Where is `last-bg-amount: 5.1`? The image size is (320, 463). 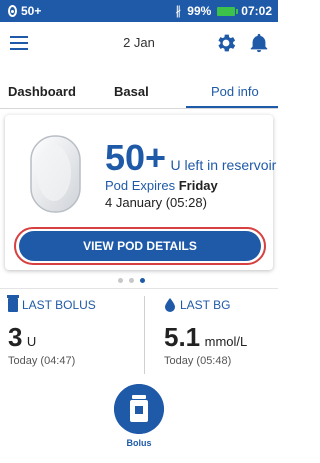
last-bg-amount: 5.1 is located at coordinates (182, 337).